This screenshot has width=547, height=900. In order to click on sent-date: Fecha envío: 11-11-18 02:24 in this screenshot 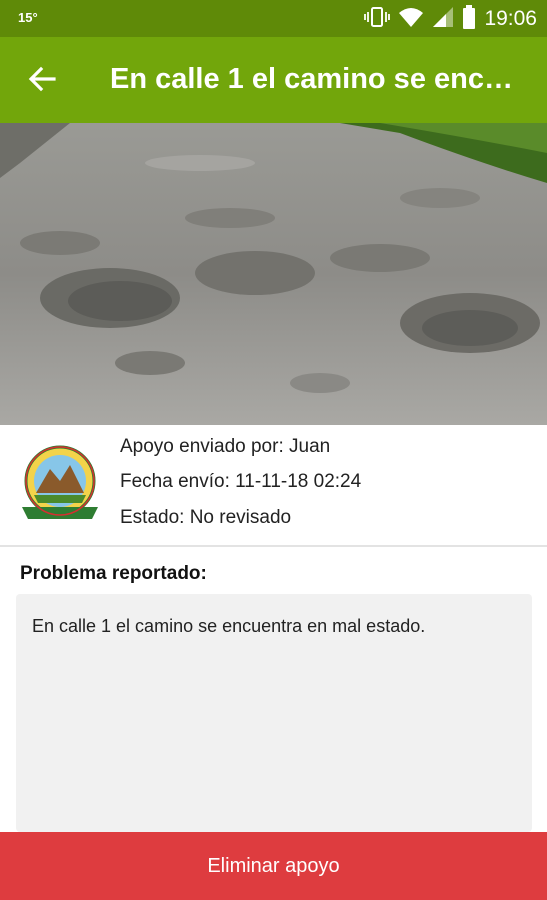, I will do `click(241, 481)`.